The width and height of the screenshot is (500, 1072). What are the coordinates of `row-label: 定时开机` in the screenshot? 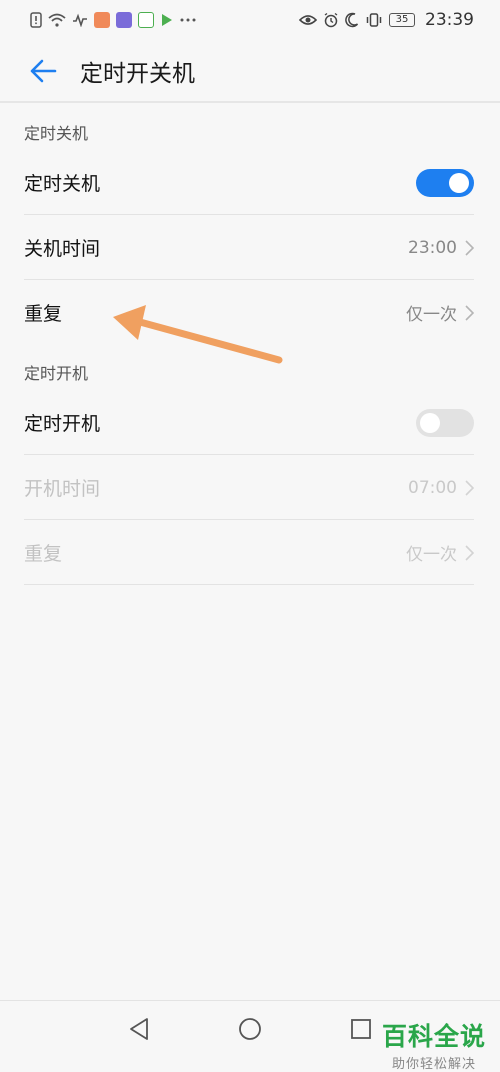 It's located at (62, 424).